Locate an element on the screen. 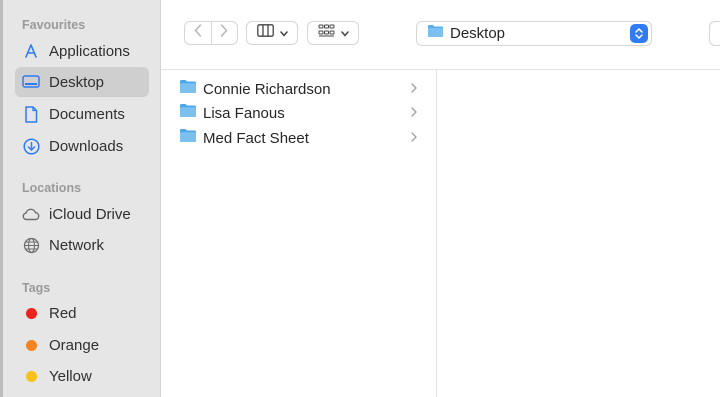  sidebar-item-tag-red: Red is located at coordinates (82, 313).